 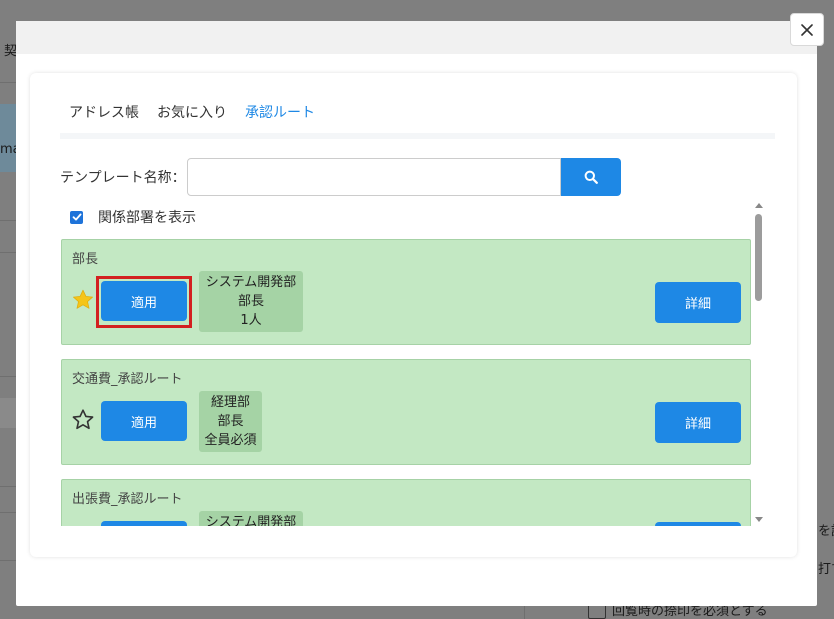 I want to click on tag-line: 経理部, so click(x=230, y=402).